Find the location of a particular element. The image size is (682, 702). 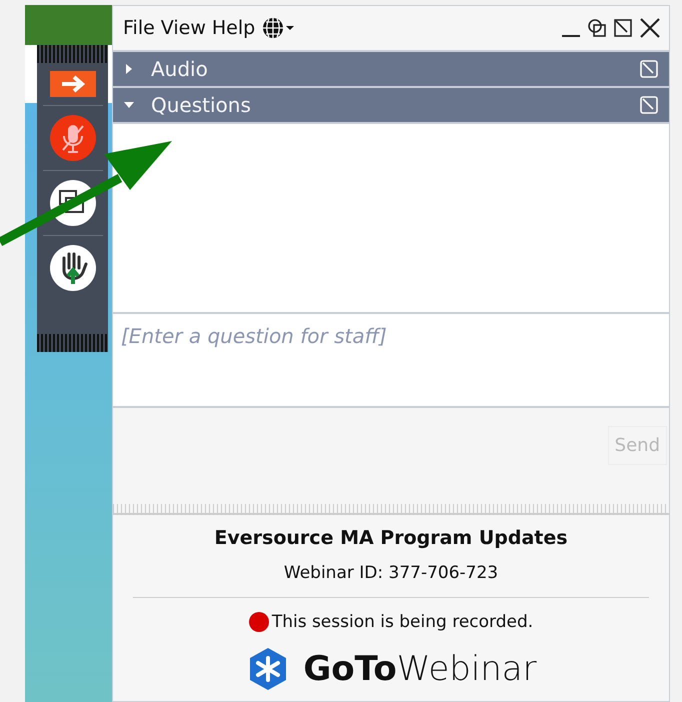

webinar-id: Webinar ID: 377-706-723 is located at coordinates (391, 573).